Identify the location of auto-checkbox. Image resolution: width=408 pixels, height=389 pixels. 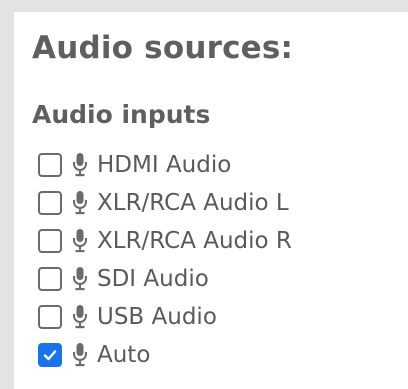
(50, 355).